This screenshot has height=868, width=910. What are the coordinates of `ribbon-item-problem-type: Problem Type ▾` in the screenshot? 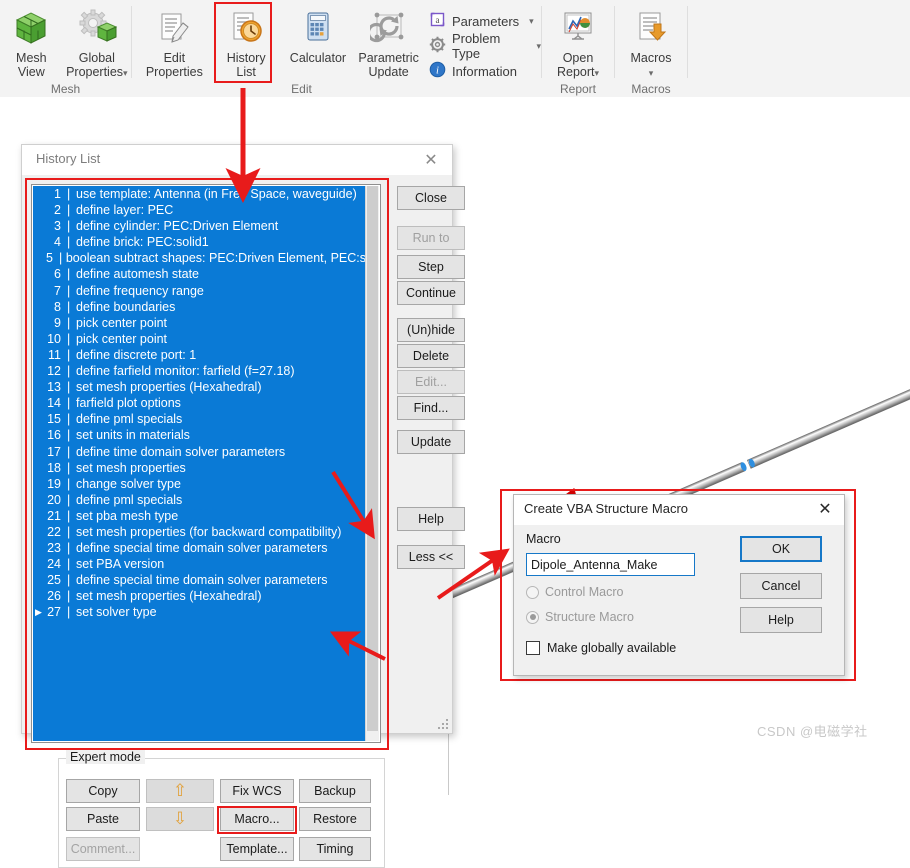 It's located at (485, 46).